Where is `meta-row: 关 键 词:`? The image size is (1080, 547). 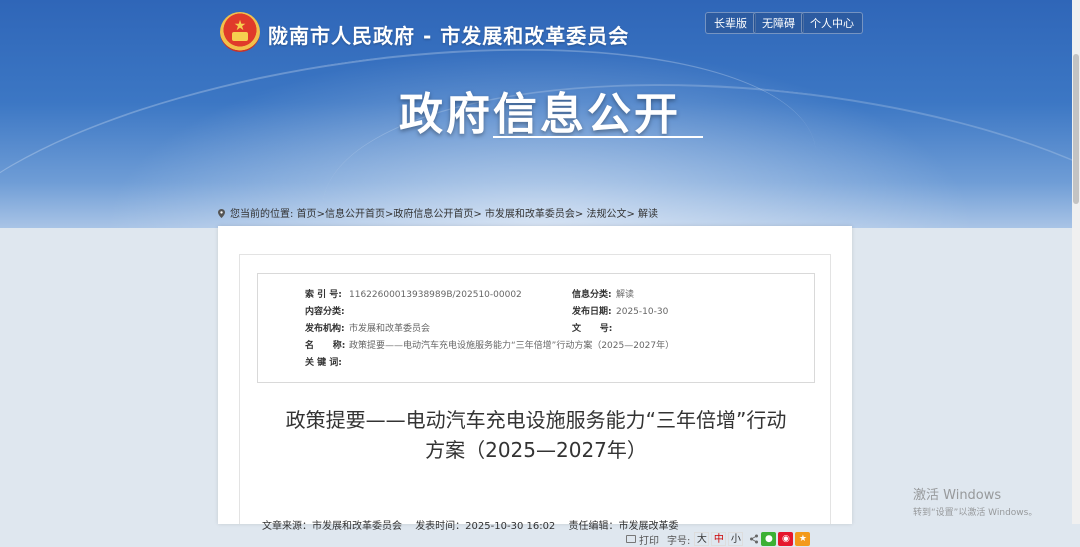
meta-row: 关 键 词: is located at coordinates (536, 363).